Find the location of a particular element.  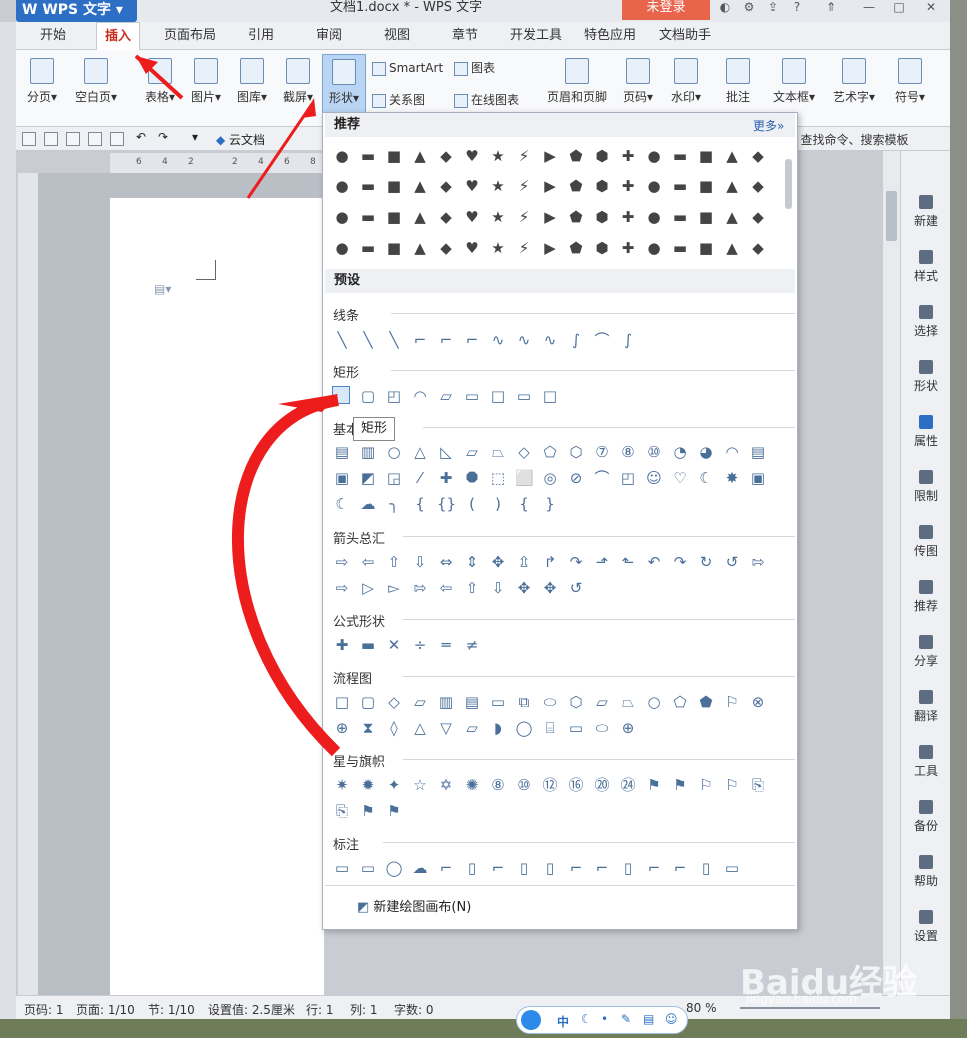

shape-option: ◰ is located at coordinates (394, 396).